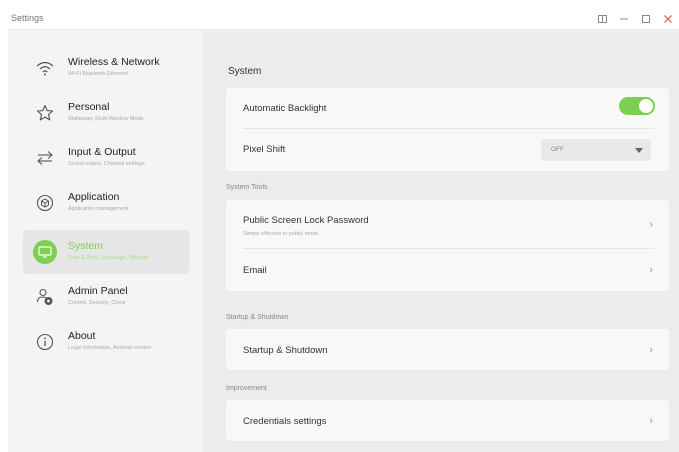 The width and height of the screenshot is (679, 452). What do you see at coordinates (98, 291) in the screenshot?
I see `sidebar-item-label: Admin Panel` at bounding box center [98, 291].